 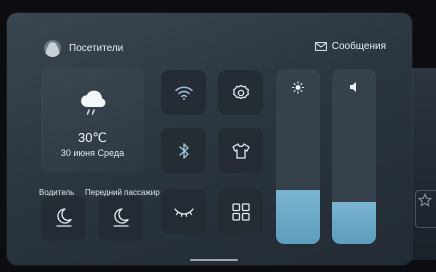 I want to click on weather-widget: 30℃ 30 июня Среда, so click(x=92, y=120).